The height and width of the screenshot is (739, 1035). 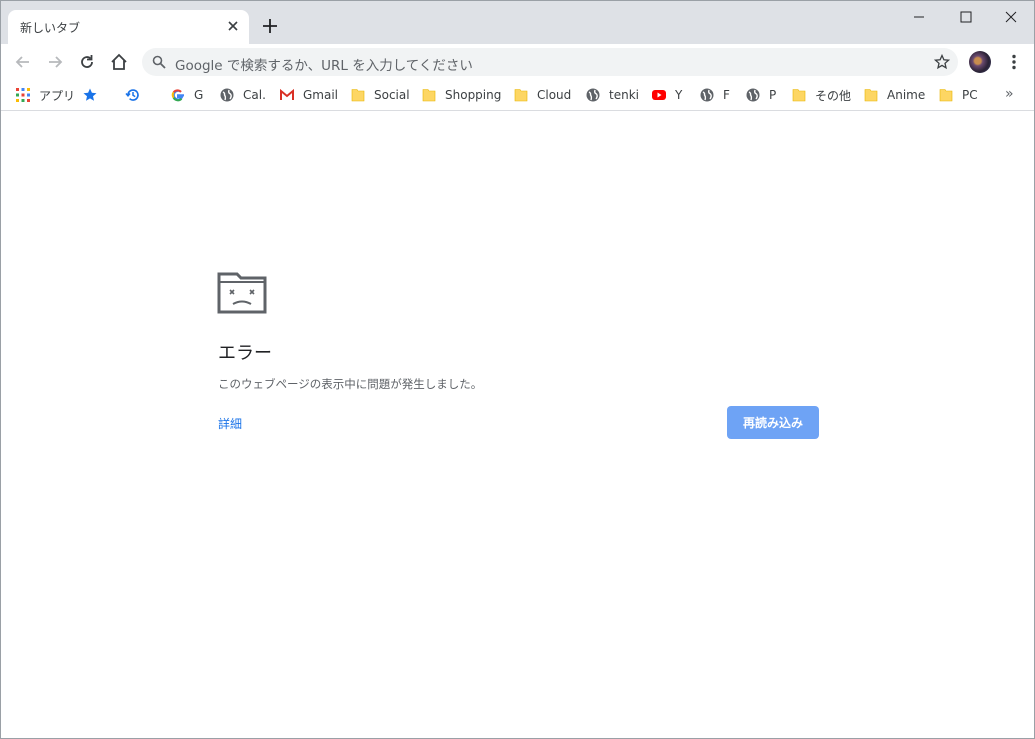 What do you see at coordinates (321, 95) in the screenshot?
I see `bookmark-label: Gmail` at bounding box center [321, 95].